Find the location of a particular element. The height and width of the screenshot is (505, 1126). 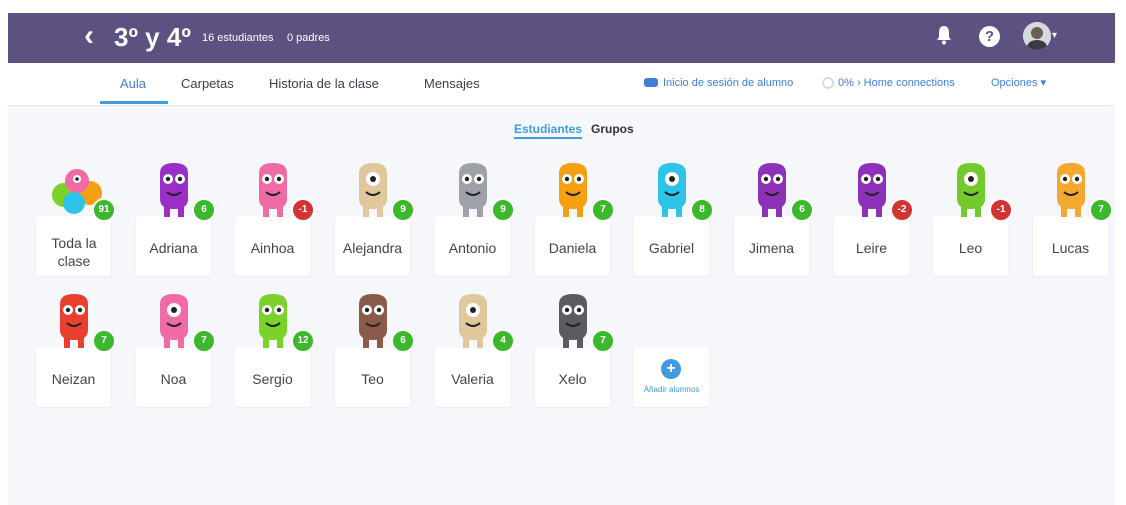

student-name: Daniela is located at coordinates (572, 248).